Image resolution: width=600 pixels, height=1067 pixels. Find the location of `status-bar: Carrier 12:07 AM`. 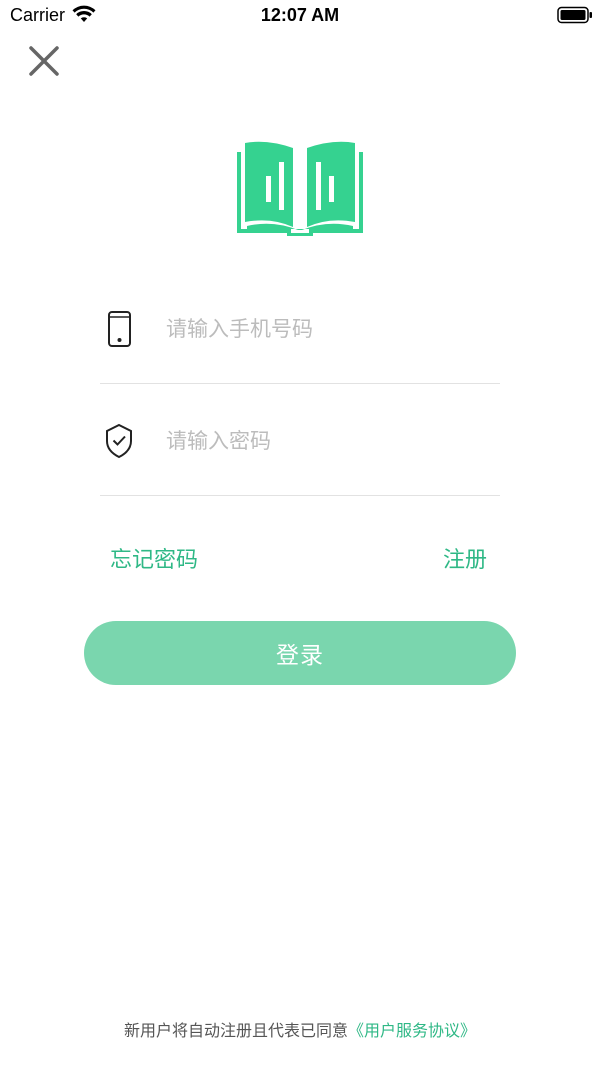

status-bar: Carrier 12:07 AM is located at coordinates (300, 16).